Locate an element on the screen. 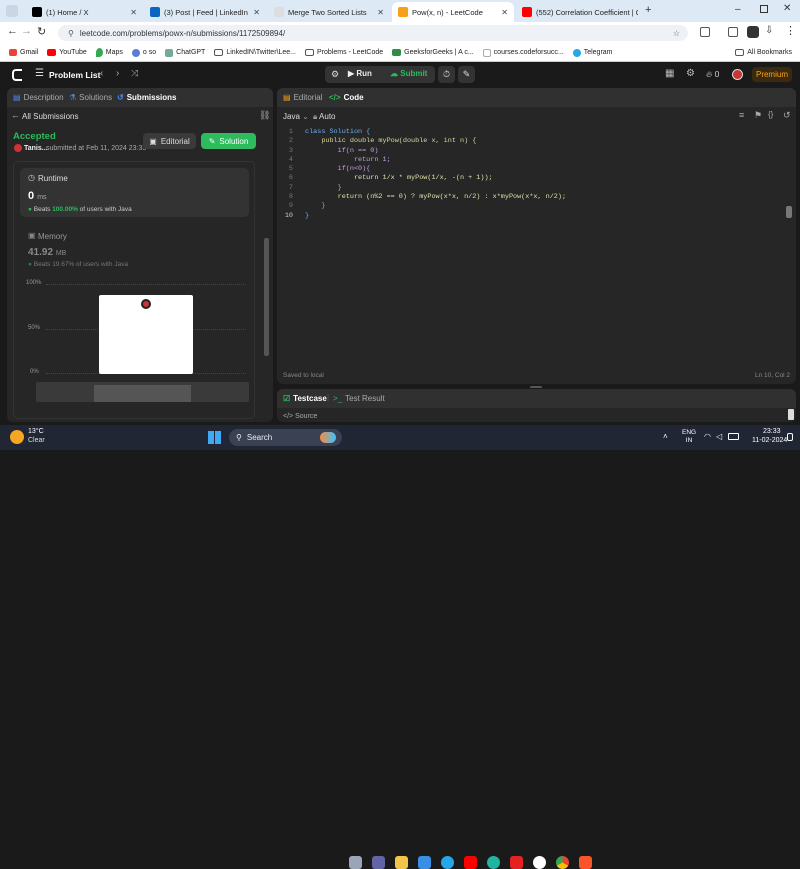 This screenshot has width=800, height=869. bookmark-problems: Problems - LeetCode is located at coordinates (344, 52).